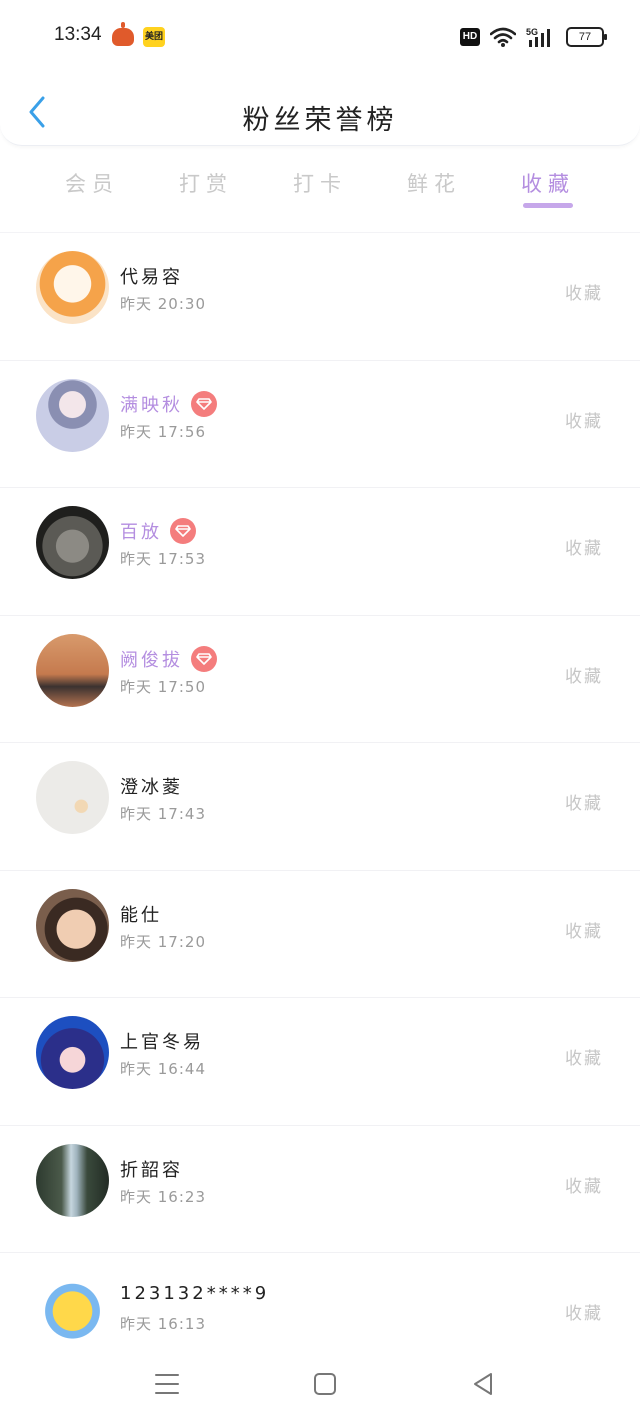 Image resolution: width=640 pixels, height=1422 pixels. I want to click on fan-name: 阙俊拔, so click(151, 660).